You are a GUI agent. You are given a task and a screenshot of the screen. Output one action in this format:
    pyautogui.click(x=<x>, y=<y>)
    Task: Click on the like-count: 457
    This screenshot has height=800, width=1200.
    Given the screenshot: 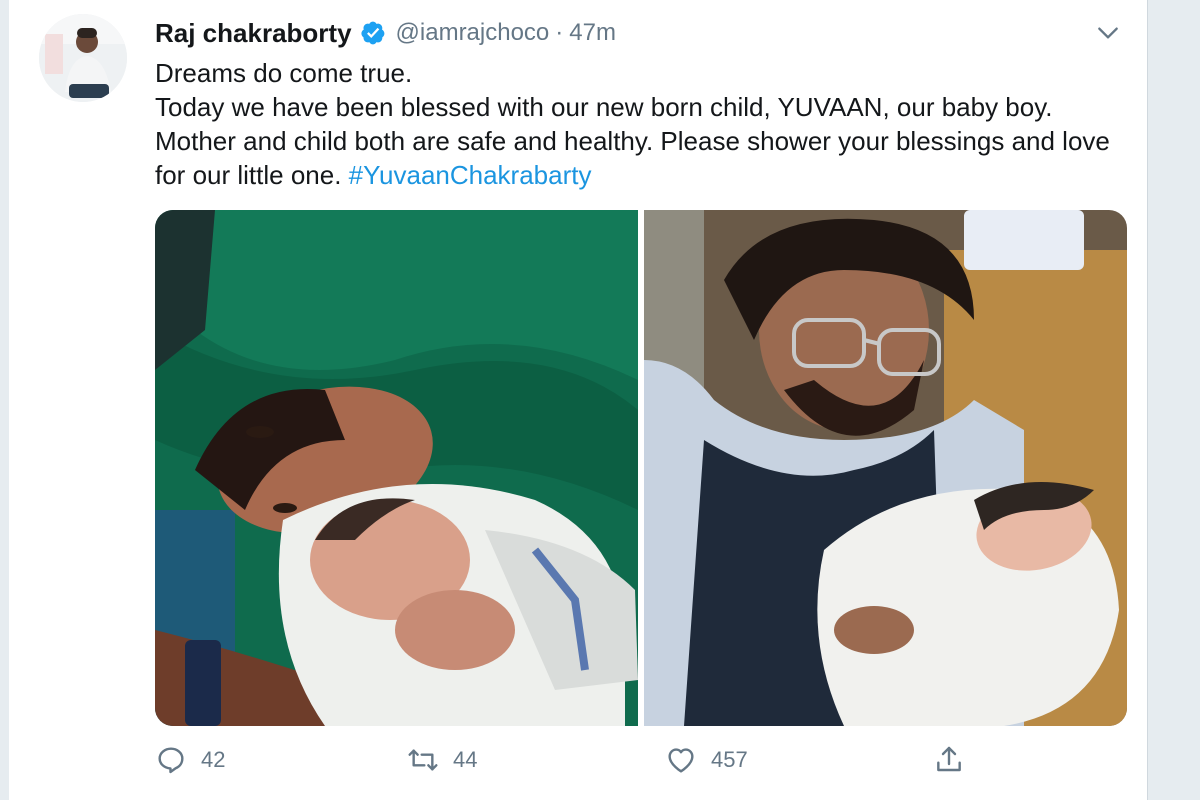 What is the action you would take?
    pyautogui.click(x=729, y=759)
    